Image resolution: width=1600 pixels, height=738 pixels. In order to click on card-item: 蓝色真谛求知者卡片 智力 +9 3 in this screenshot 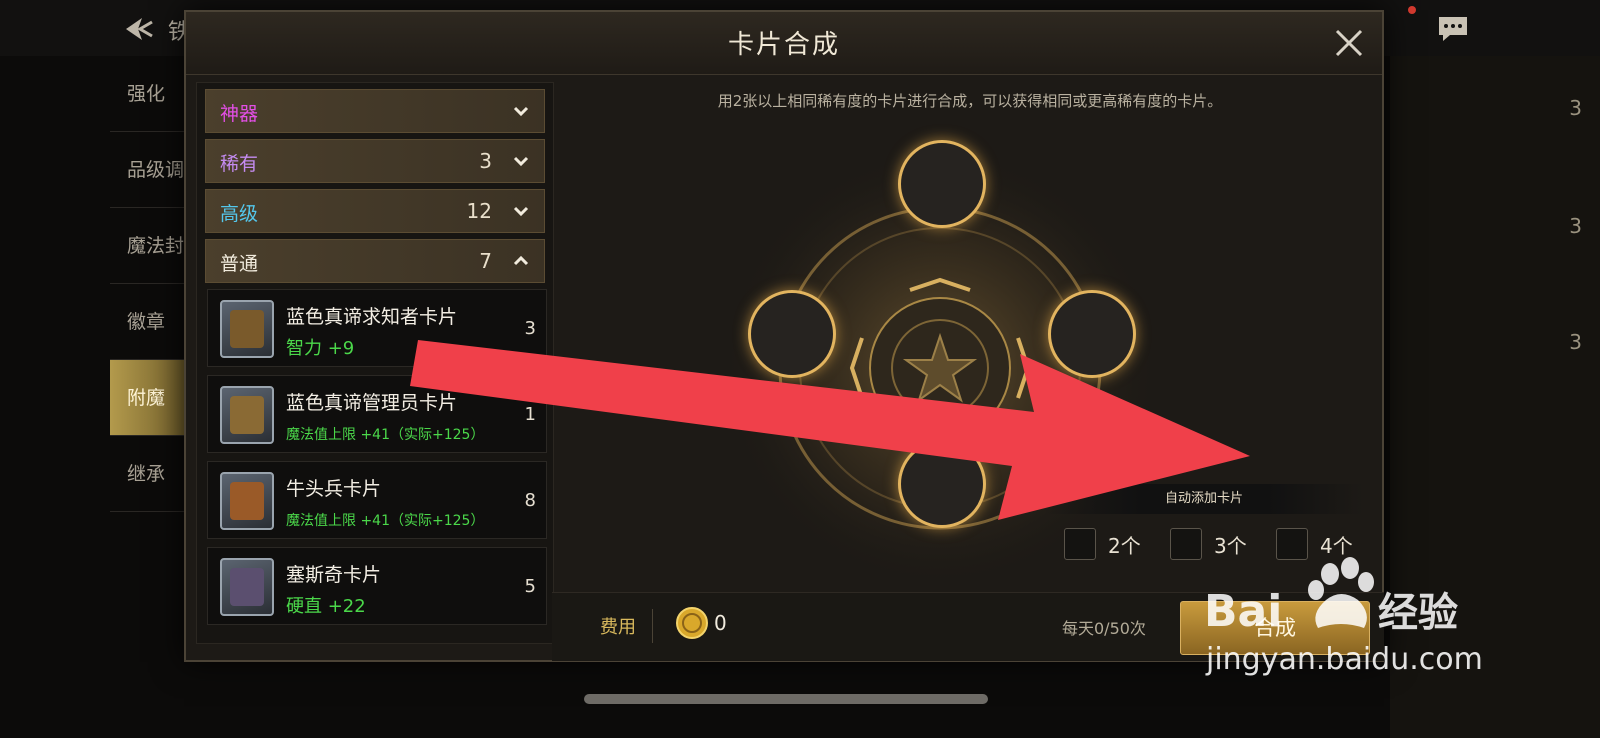, I will do `click(377, 328)`.